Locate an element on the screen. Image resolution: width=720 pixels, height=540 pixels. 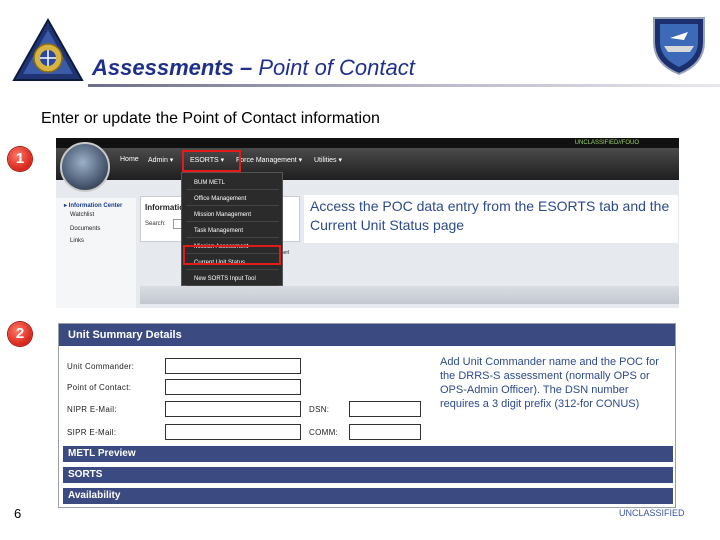
unit-commander-input is located at coordinates (233, 366).